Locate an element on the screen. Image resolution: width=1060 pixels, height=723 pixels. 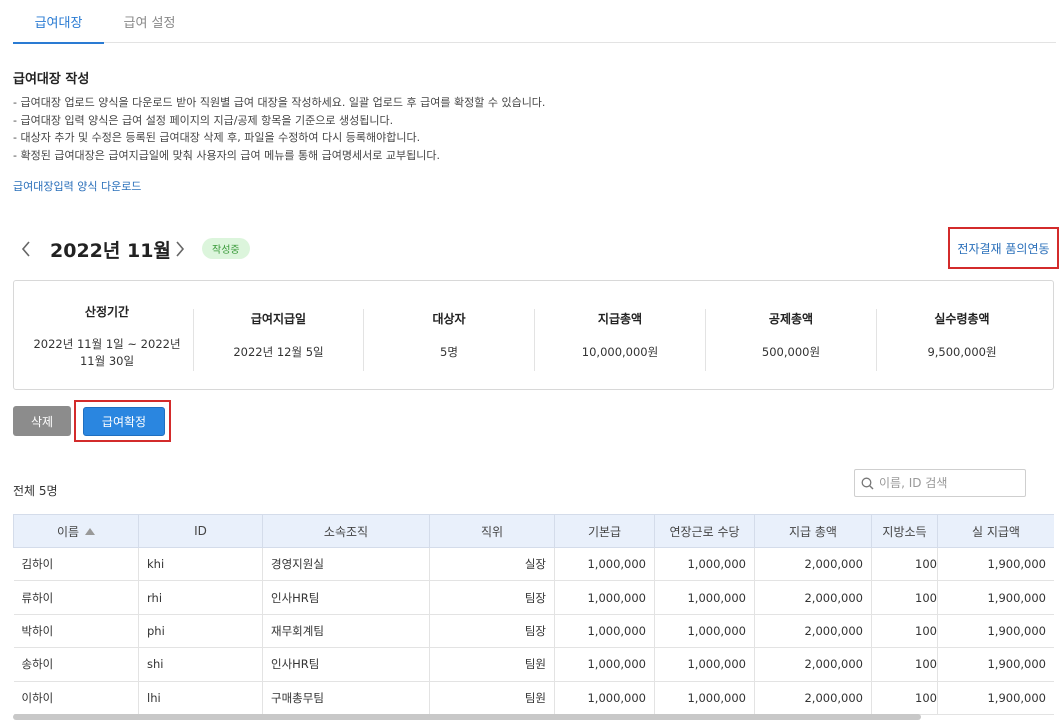
chevron-left-icon is located at coordinates (25, 249).